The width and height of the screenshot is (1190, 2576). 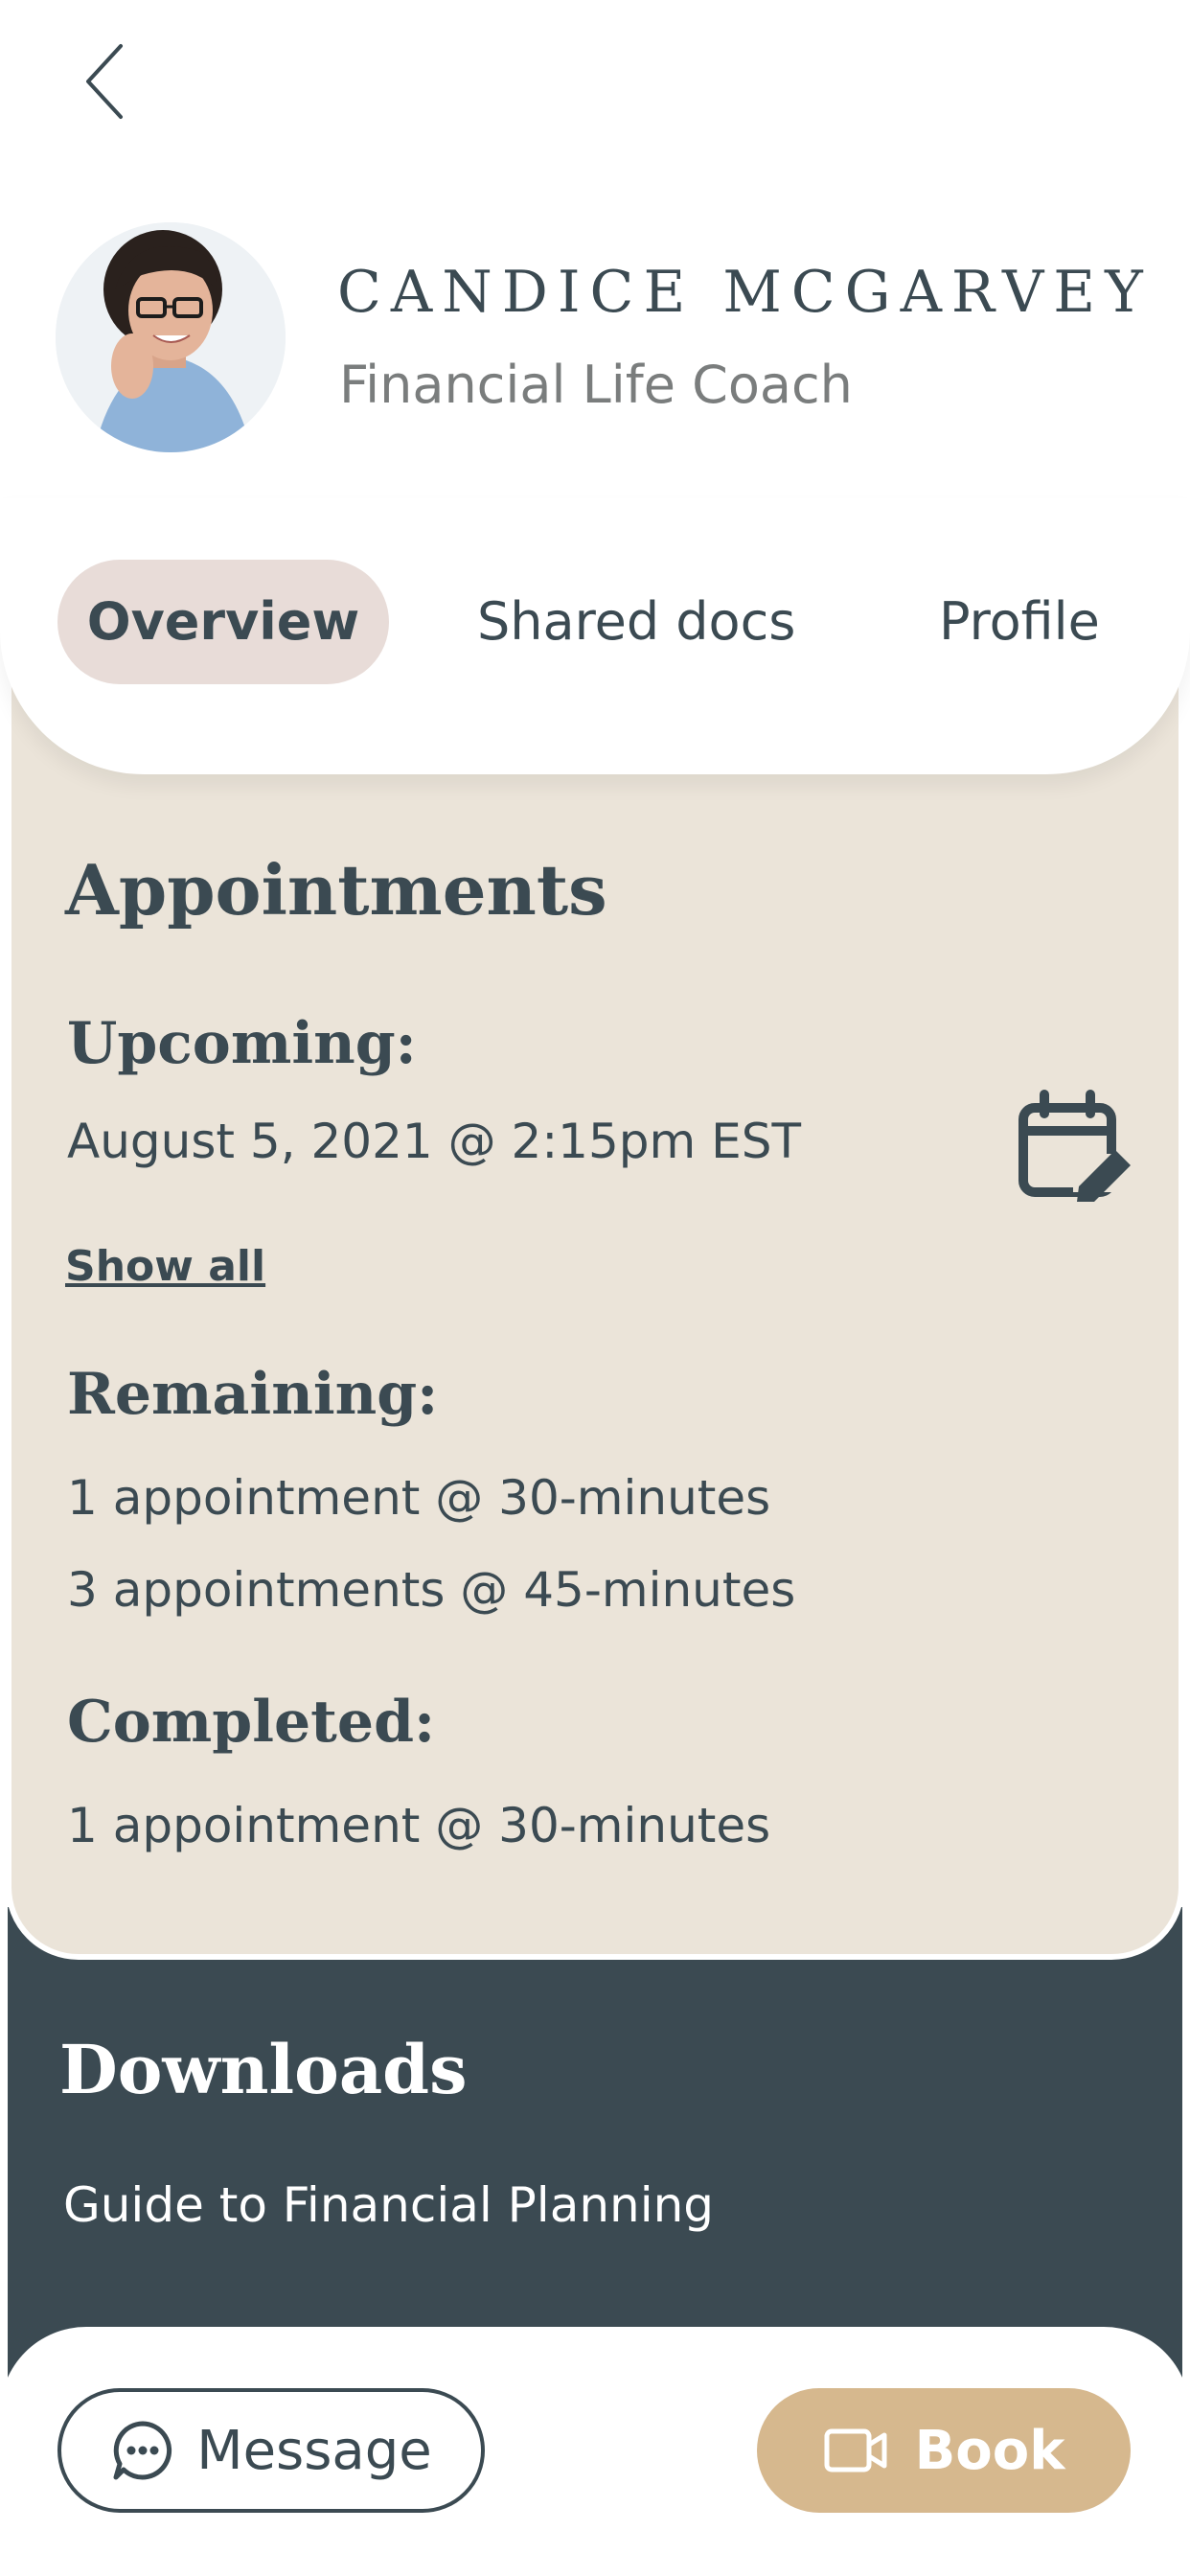 I want to click on message-button: Message, so click(x=271, y=2450).